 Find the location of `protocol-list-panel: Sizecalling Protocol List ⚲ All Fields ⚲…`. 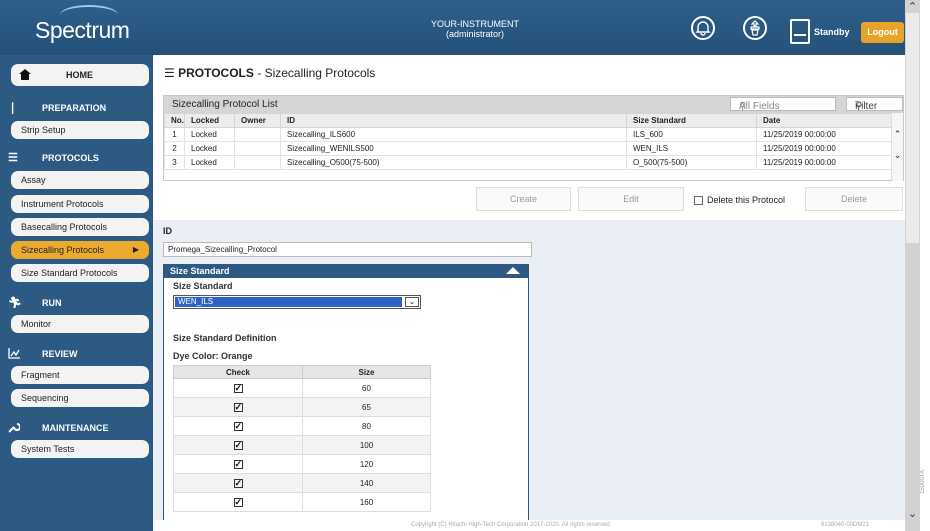

protocol-list-panel: Sizecalling Protocol List ⚲ All Fields ⚲… is located at coordinates (533, 138).